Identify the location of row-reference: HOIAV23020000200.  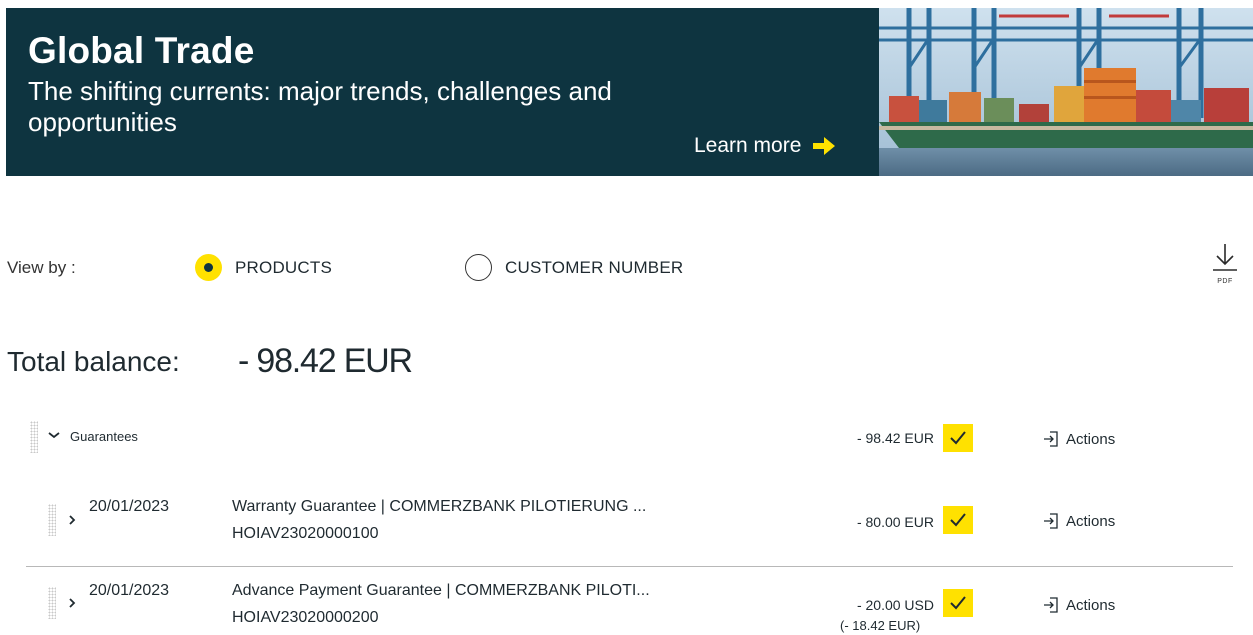
(305, 617).